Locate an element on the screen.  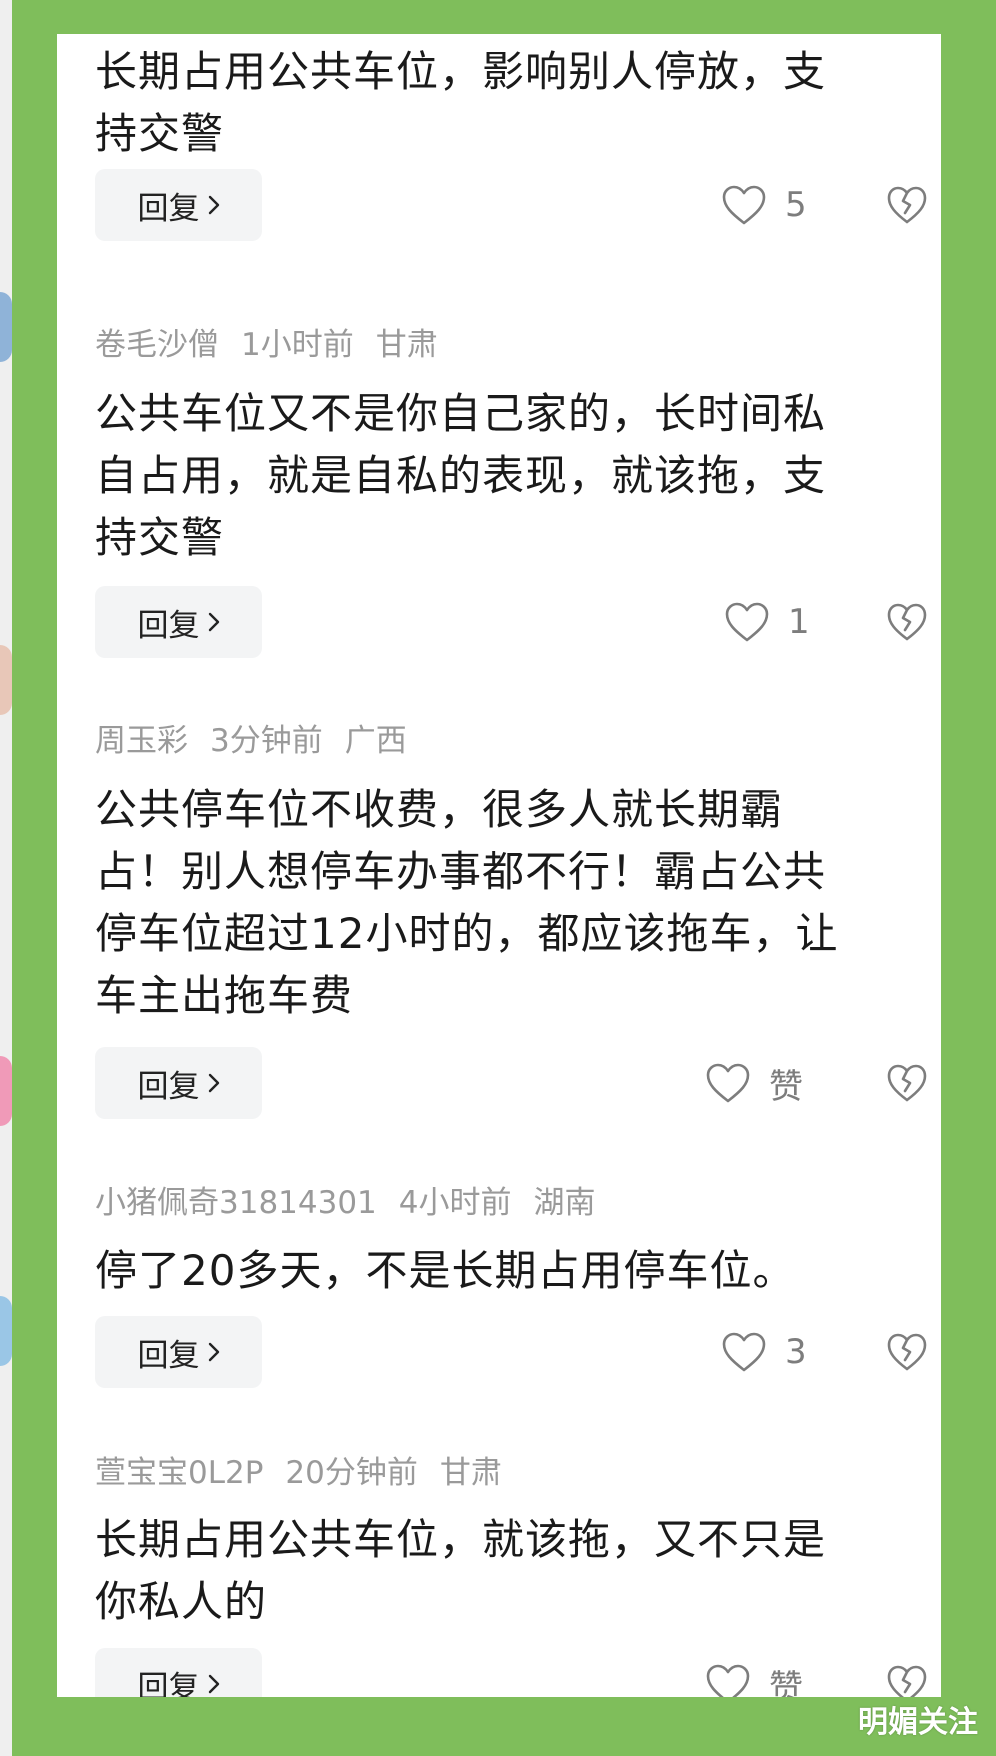
comment-meta: 周玉彩 3分钟前 广西 is located at coordinates (262, 741).